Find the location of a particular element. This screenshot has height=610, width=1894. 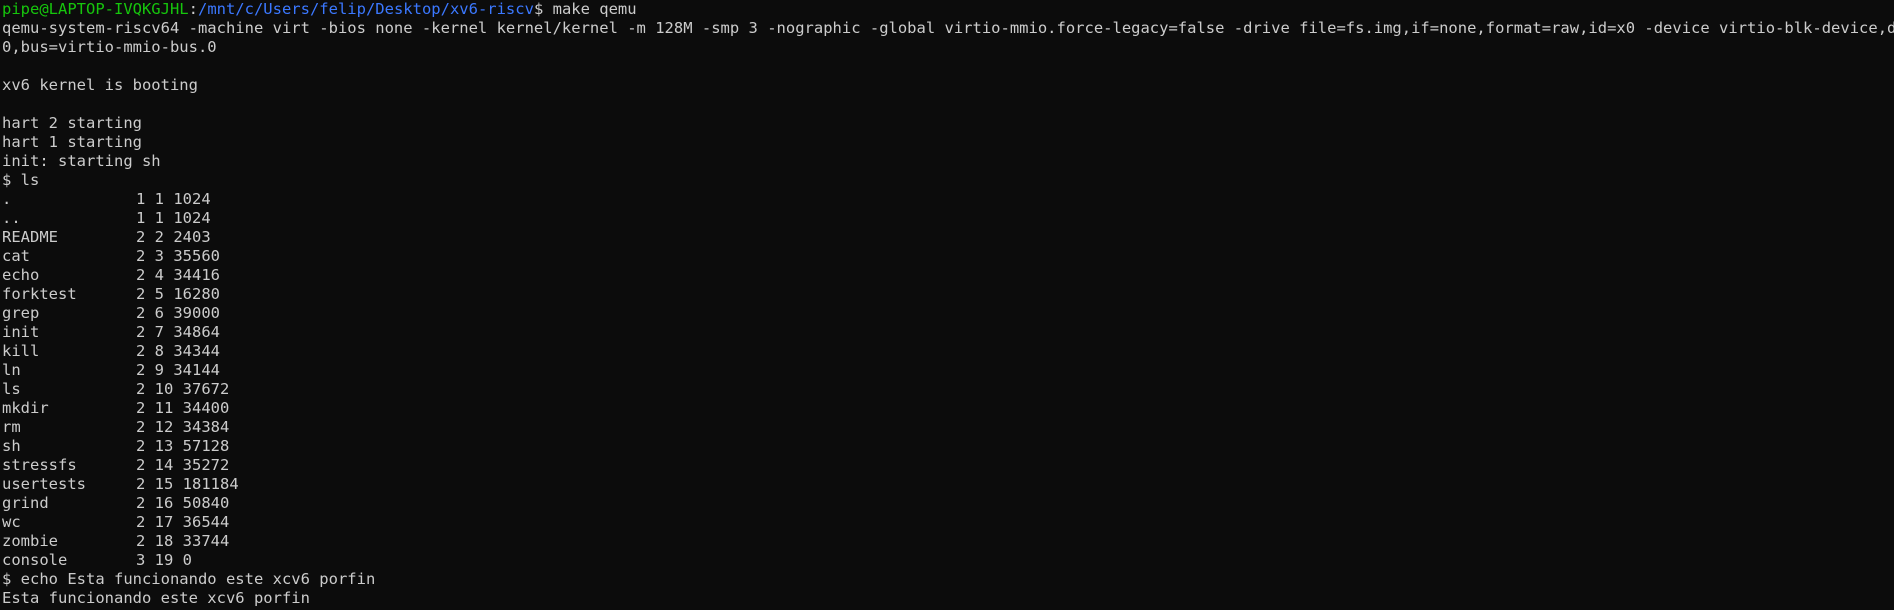

ls-entry-name: .. is located at coordinates (11, 218).